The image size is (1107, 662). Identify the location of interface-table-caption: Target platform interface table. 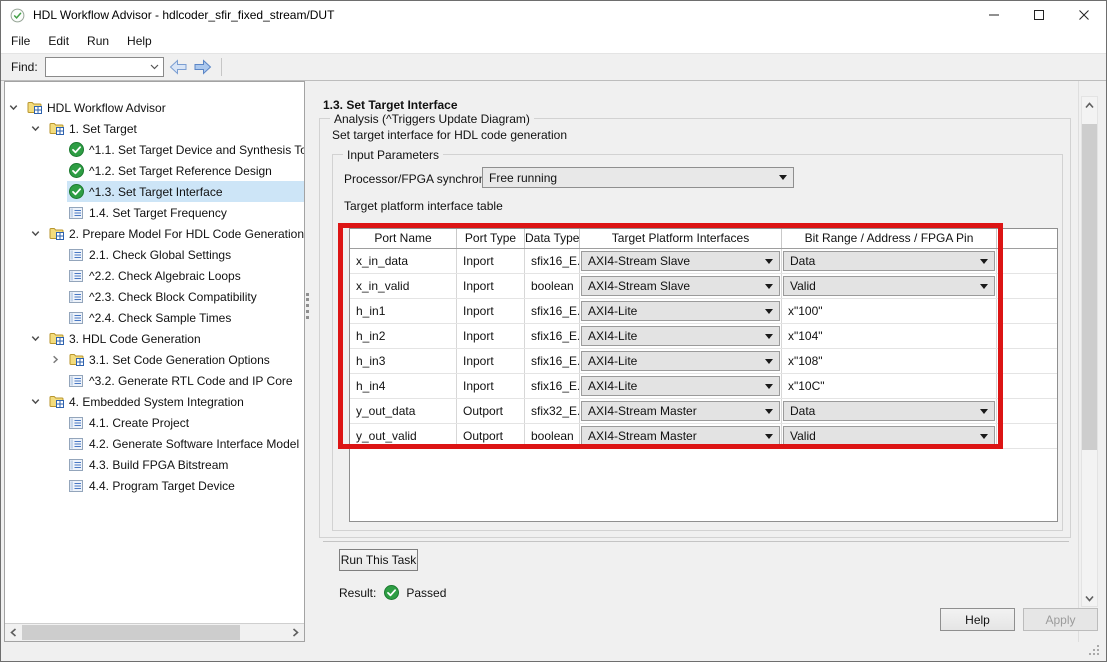
(423, 206).